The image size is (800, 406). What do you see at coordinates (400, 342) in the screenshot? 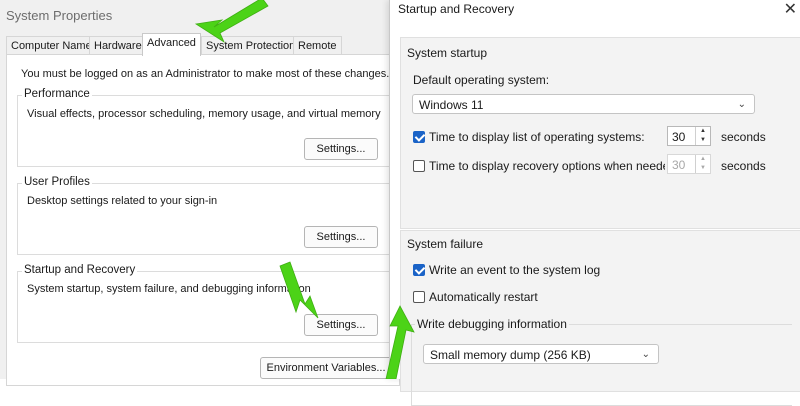
I see `green-arrow-to-auto-restart` at bounding box center [400, 342].